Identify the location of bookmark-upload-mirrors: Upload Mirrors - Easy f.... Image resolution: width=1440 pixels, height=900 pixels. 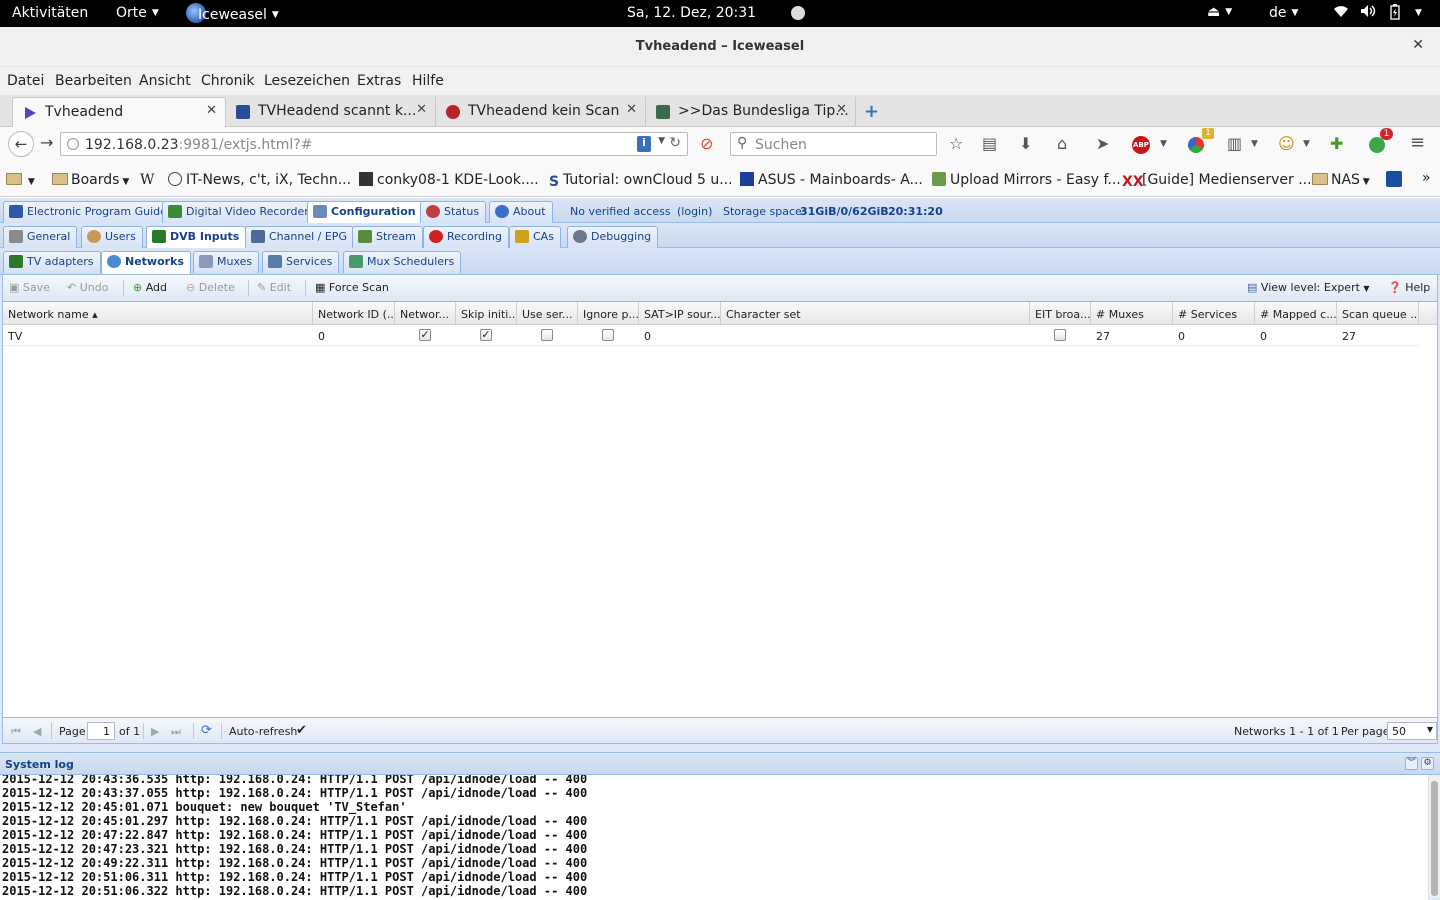
(1026, 180).